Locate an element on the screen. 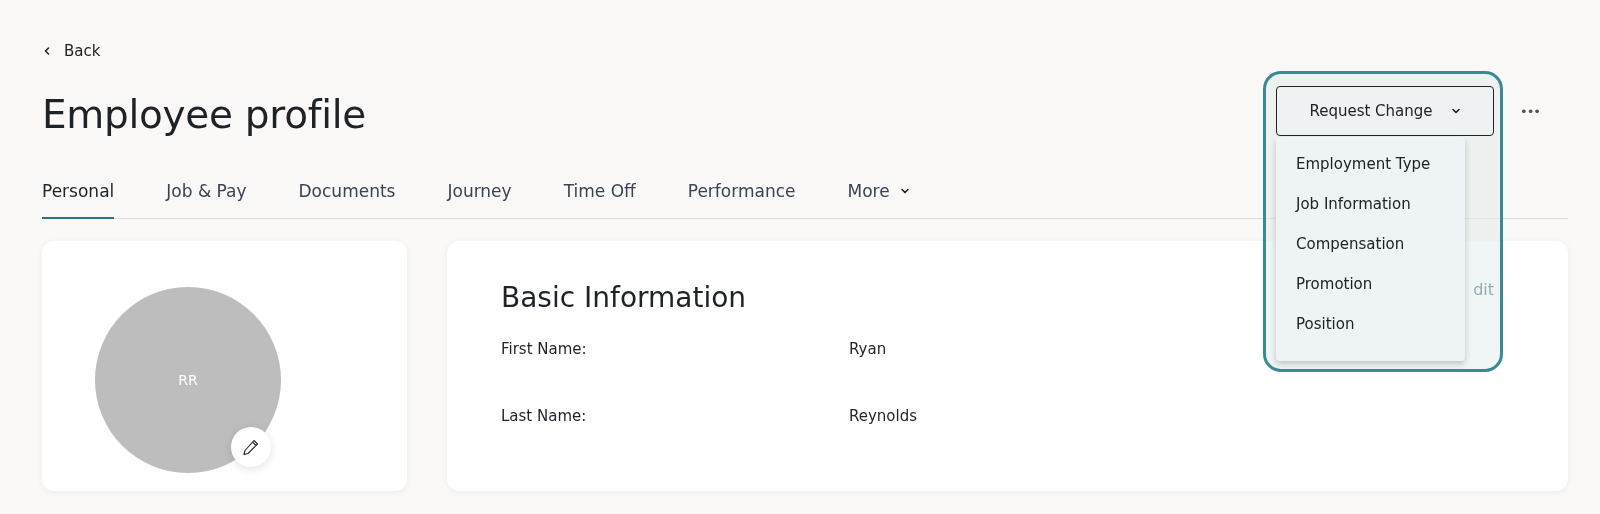 The height and width of the screenshot is (514, 1600). chevron-down-icon is located at coordinates (1455, 111).